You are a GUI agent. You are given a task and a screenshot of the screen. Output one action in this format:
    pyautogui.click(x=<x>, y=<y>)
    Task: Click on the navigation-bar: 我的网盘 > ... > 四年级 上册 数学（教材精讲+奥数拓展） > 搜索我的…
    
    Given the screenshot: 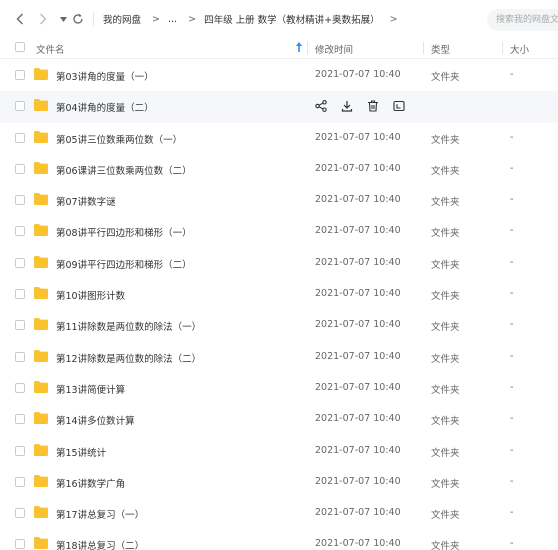 What is the action you would take?
    pyautogui.click(x=279, y=19)
    